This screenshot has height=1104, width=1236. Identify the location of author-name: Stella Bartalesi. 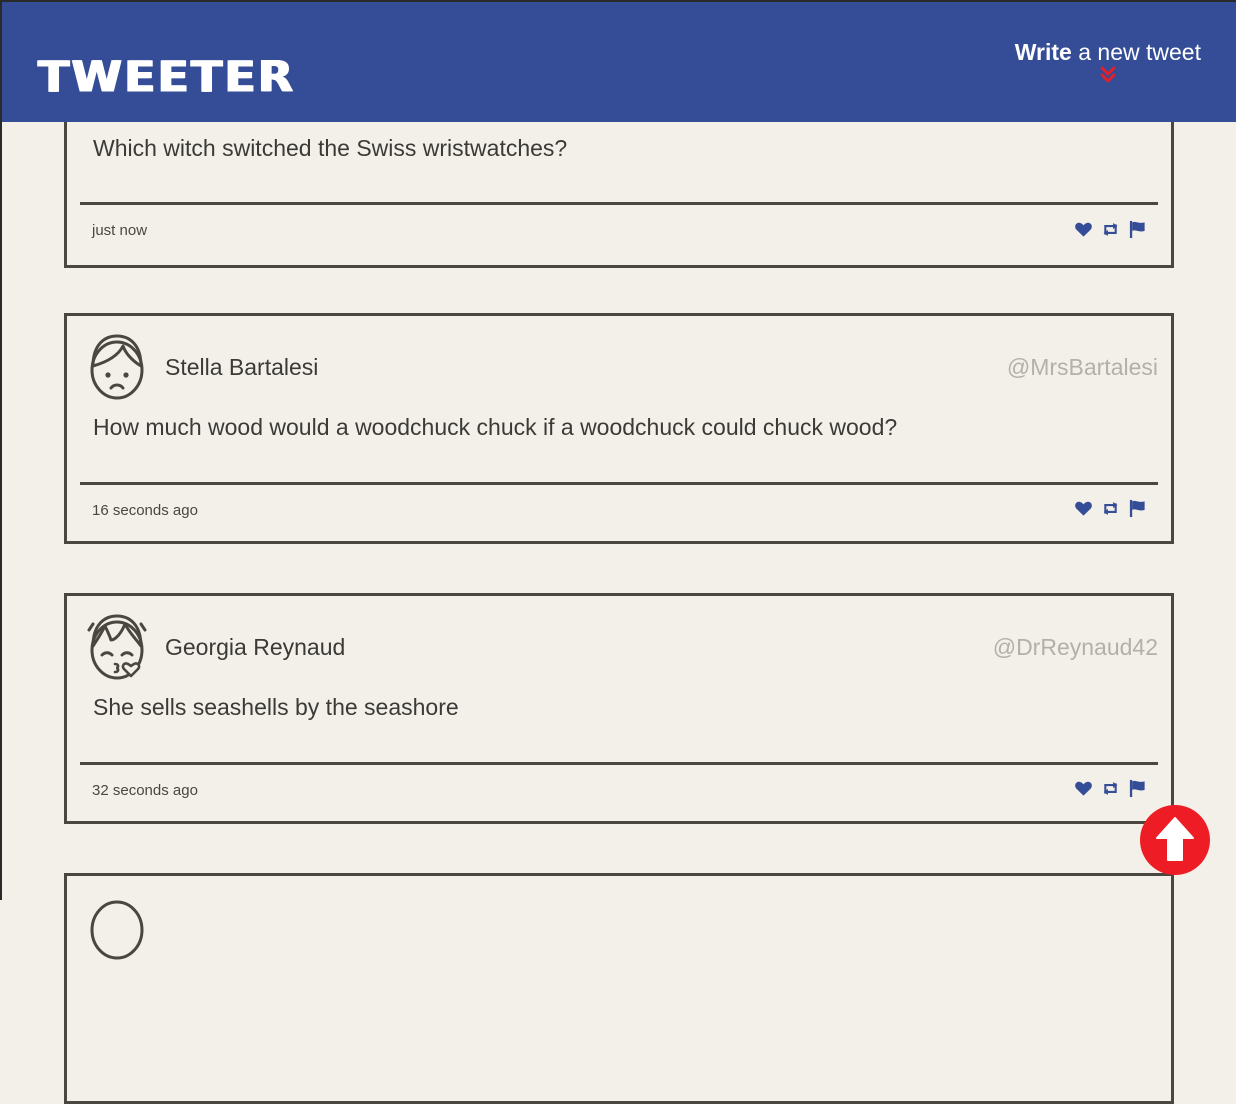
(241, 367).